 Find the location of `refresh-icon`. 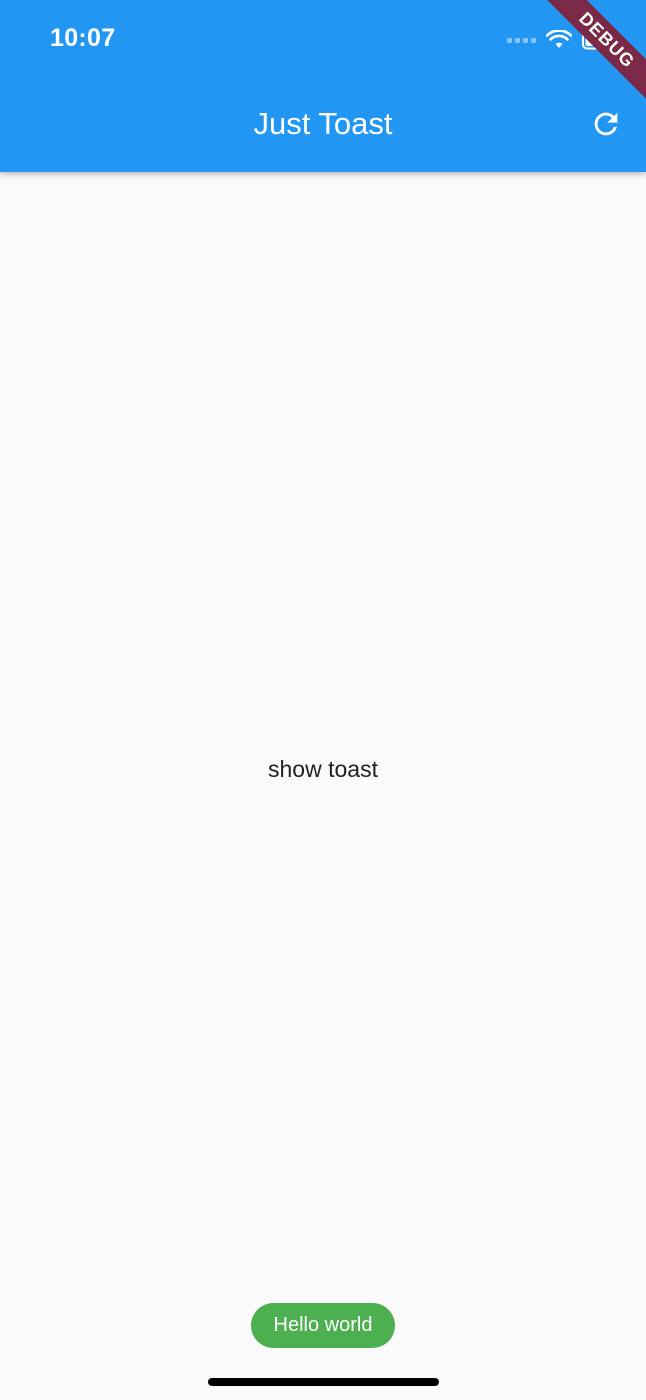

refresh-icon is located at coordinates (606, 124).